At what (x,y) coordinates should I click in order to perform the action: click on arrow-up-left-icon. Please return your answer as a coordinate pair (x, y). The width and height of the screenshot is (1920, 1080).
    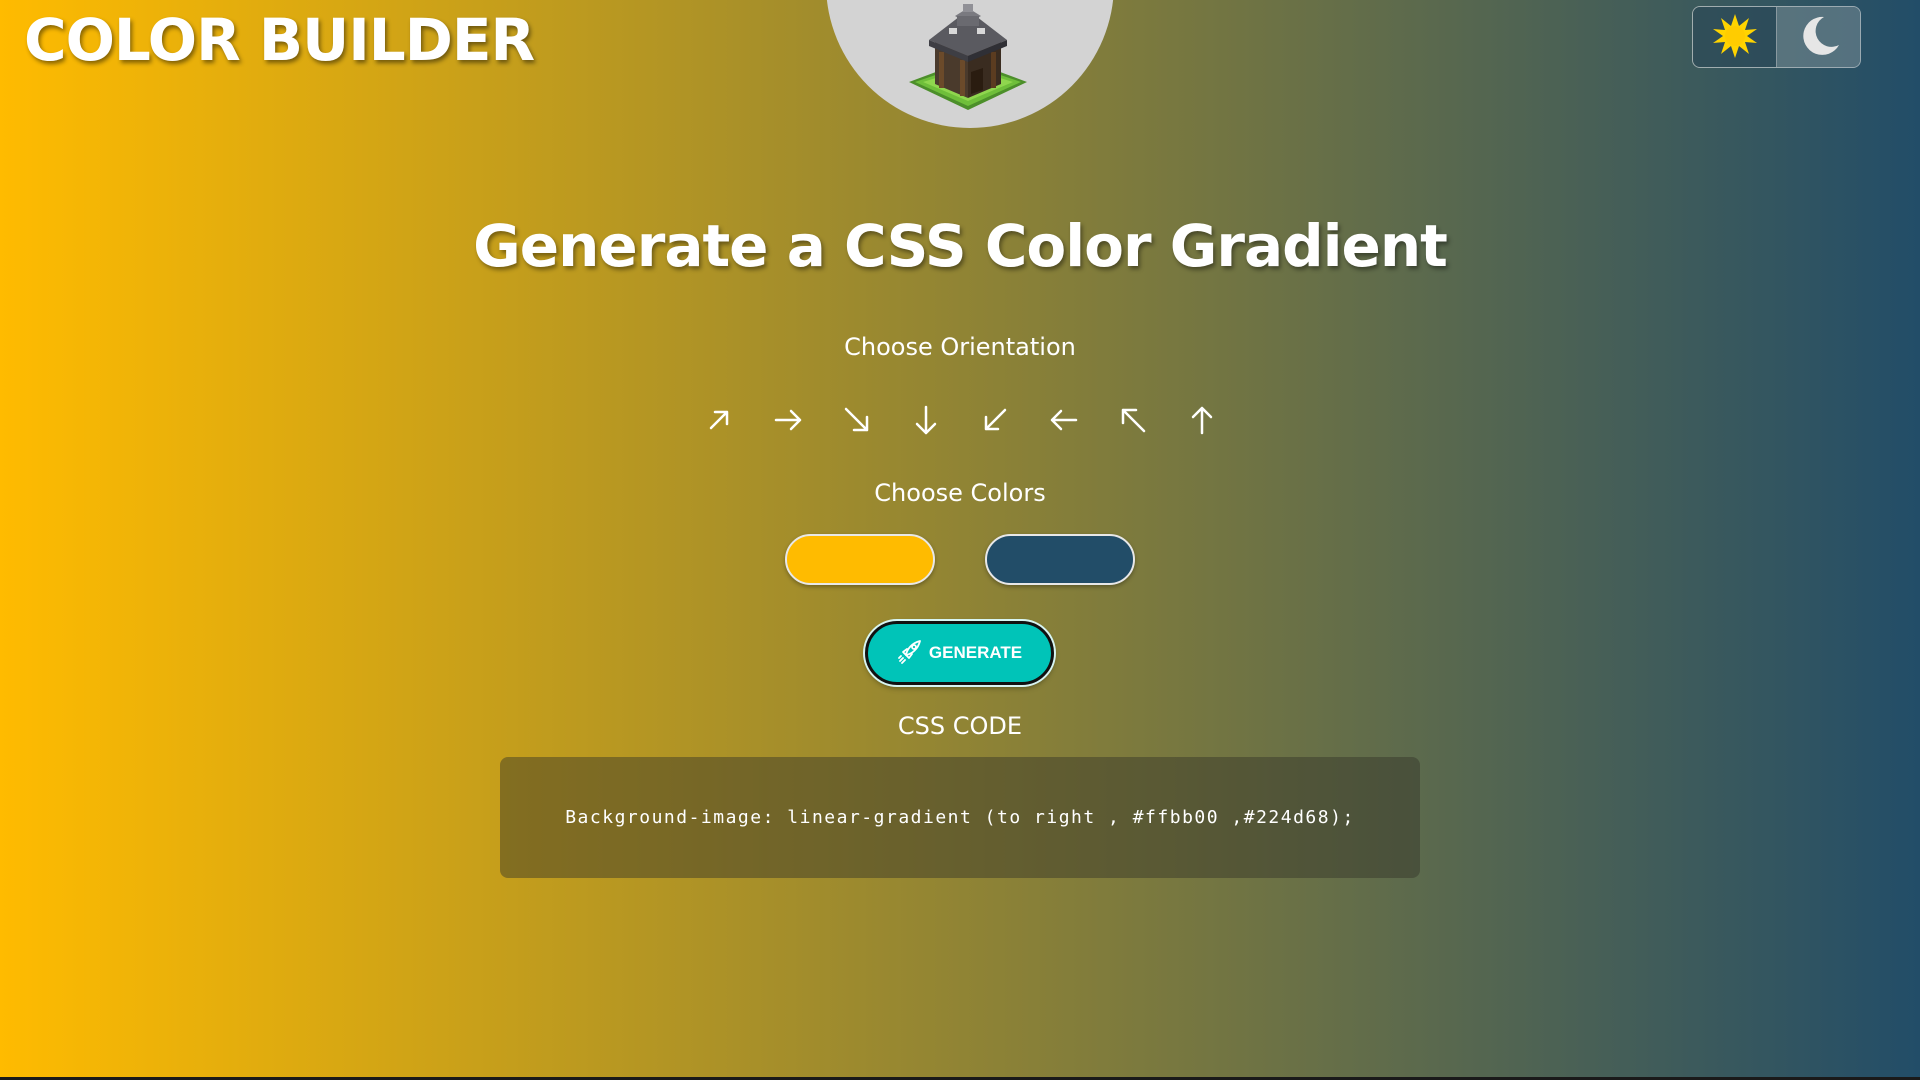
    Looking at the image, I should click on (1133, 421).